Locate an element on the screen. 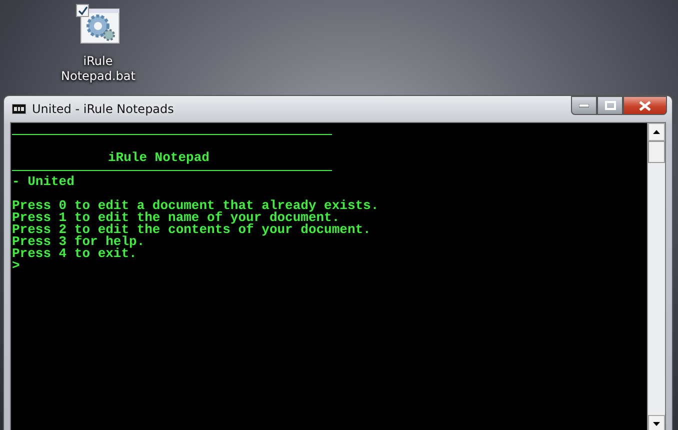 This screenshot has height=430, width=678. minimize-icon is located at coordinates (584, 106).